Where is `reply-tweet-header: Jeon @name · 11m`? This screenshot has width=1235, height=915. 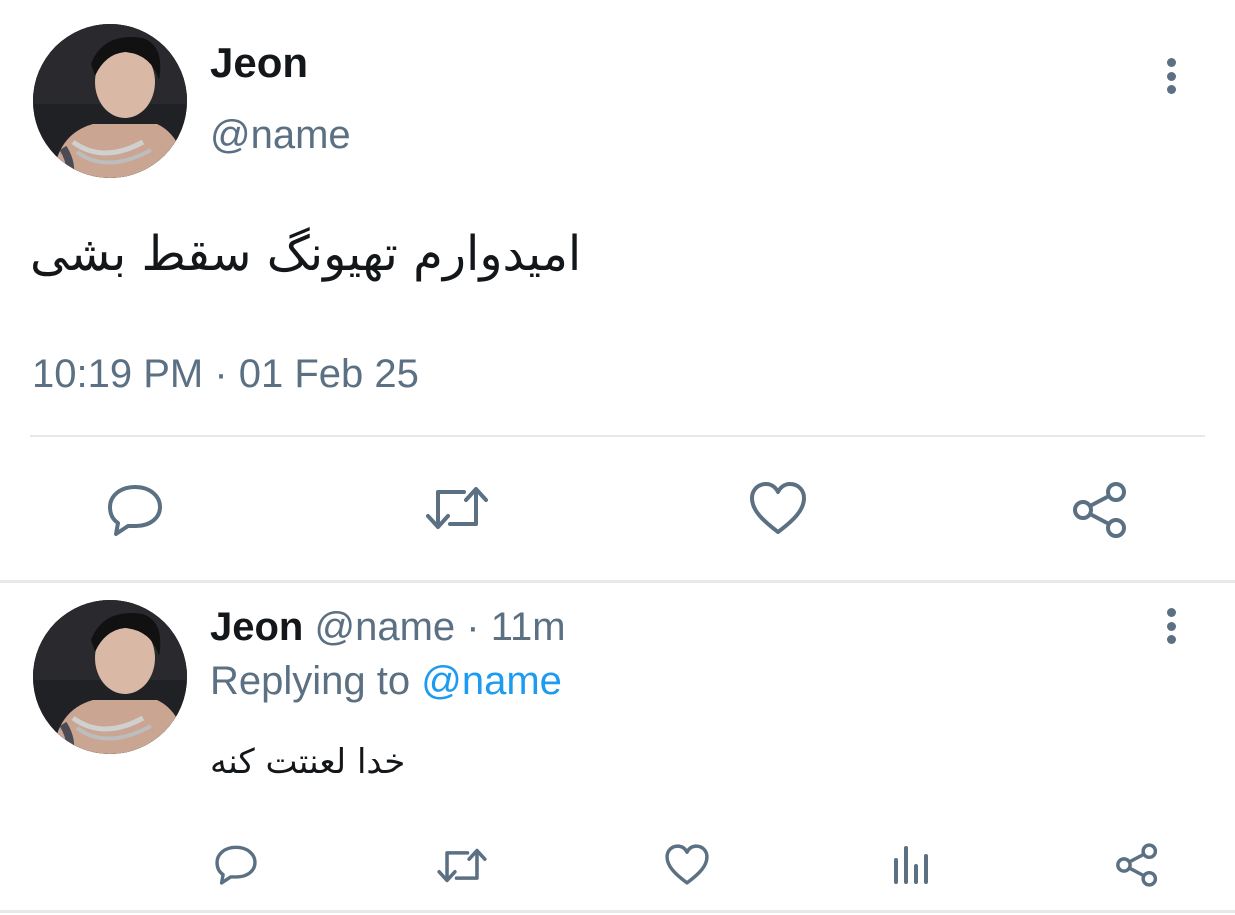 reply-tweet-header: Jeon @name · 11m is located at coordinates (388, 627).